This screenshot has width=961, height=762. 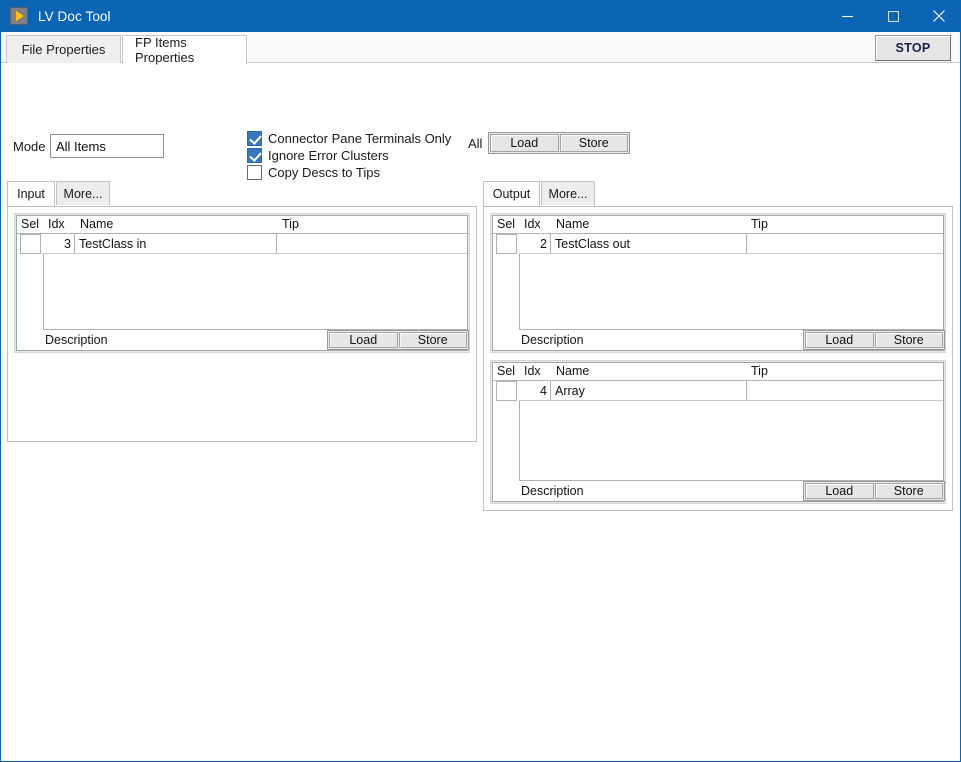 I want to click on stop-button: STOP, so click(x=913, y=48).